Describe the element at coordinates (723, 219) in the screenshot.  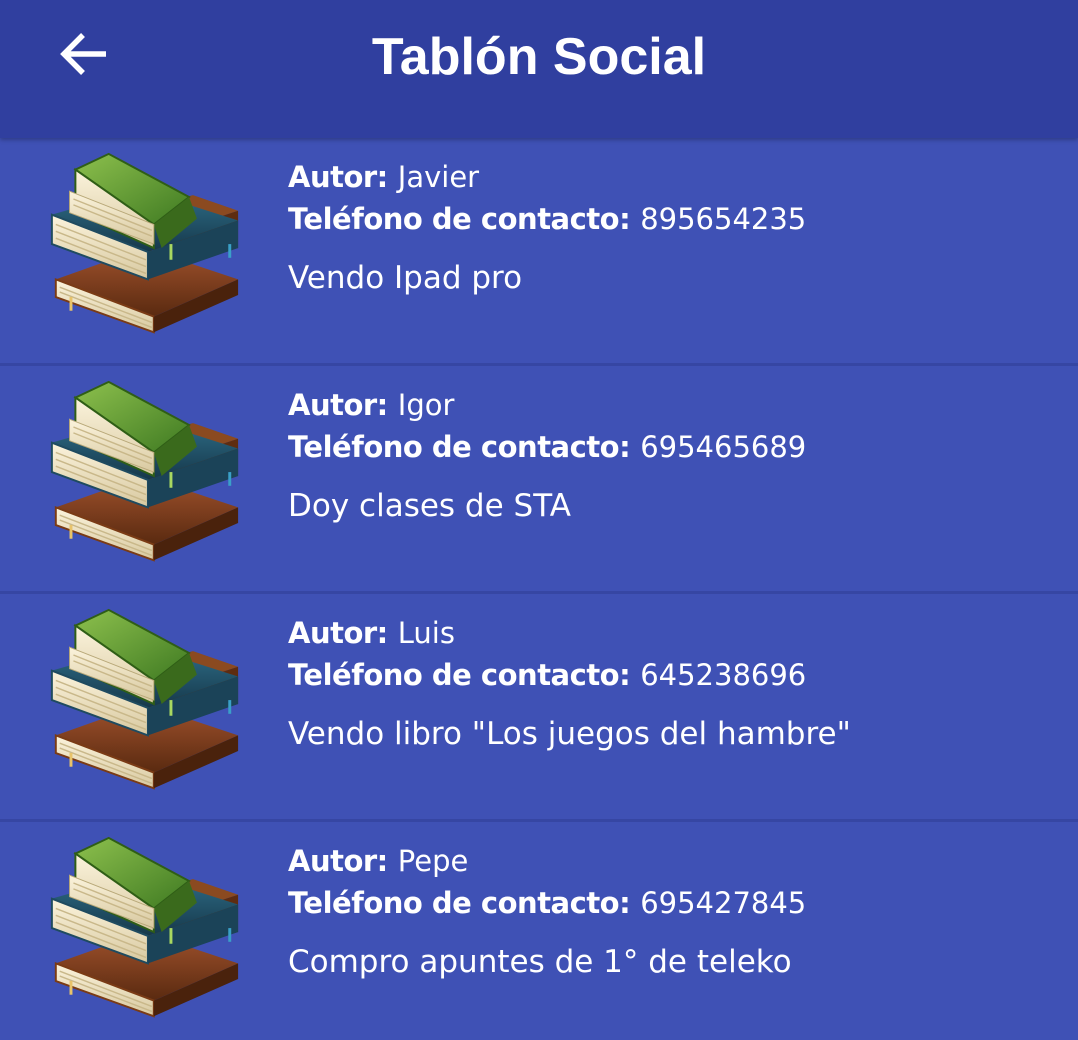
I see `phone-value: 895654235` at that location.